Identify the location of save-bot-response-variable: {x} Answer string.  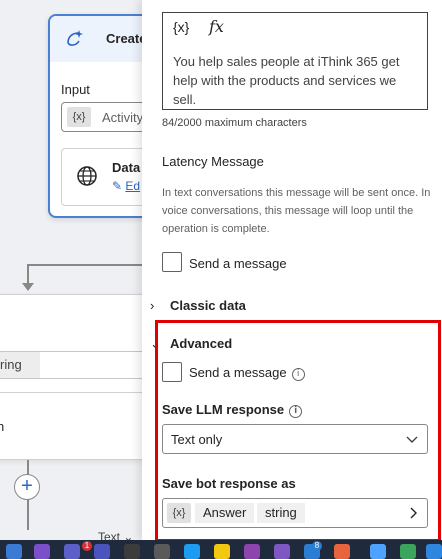
(295, 513).